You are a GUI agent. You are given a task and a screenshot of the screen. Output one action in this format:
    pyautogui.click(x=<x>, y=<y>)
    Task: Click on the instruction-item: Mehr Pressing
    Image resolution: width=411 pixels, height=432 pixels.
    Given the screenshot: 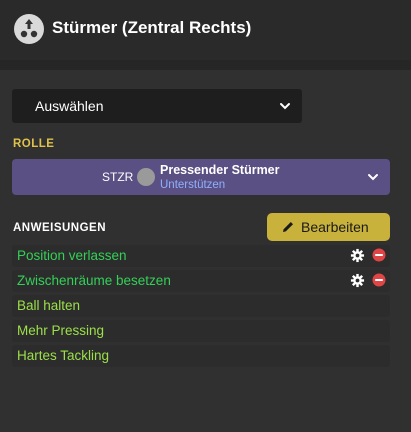 What is the action you would take?
    pyautogui.click(x=201, y=331)
    